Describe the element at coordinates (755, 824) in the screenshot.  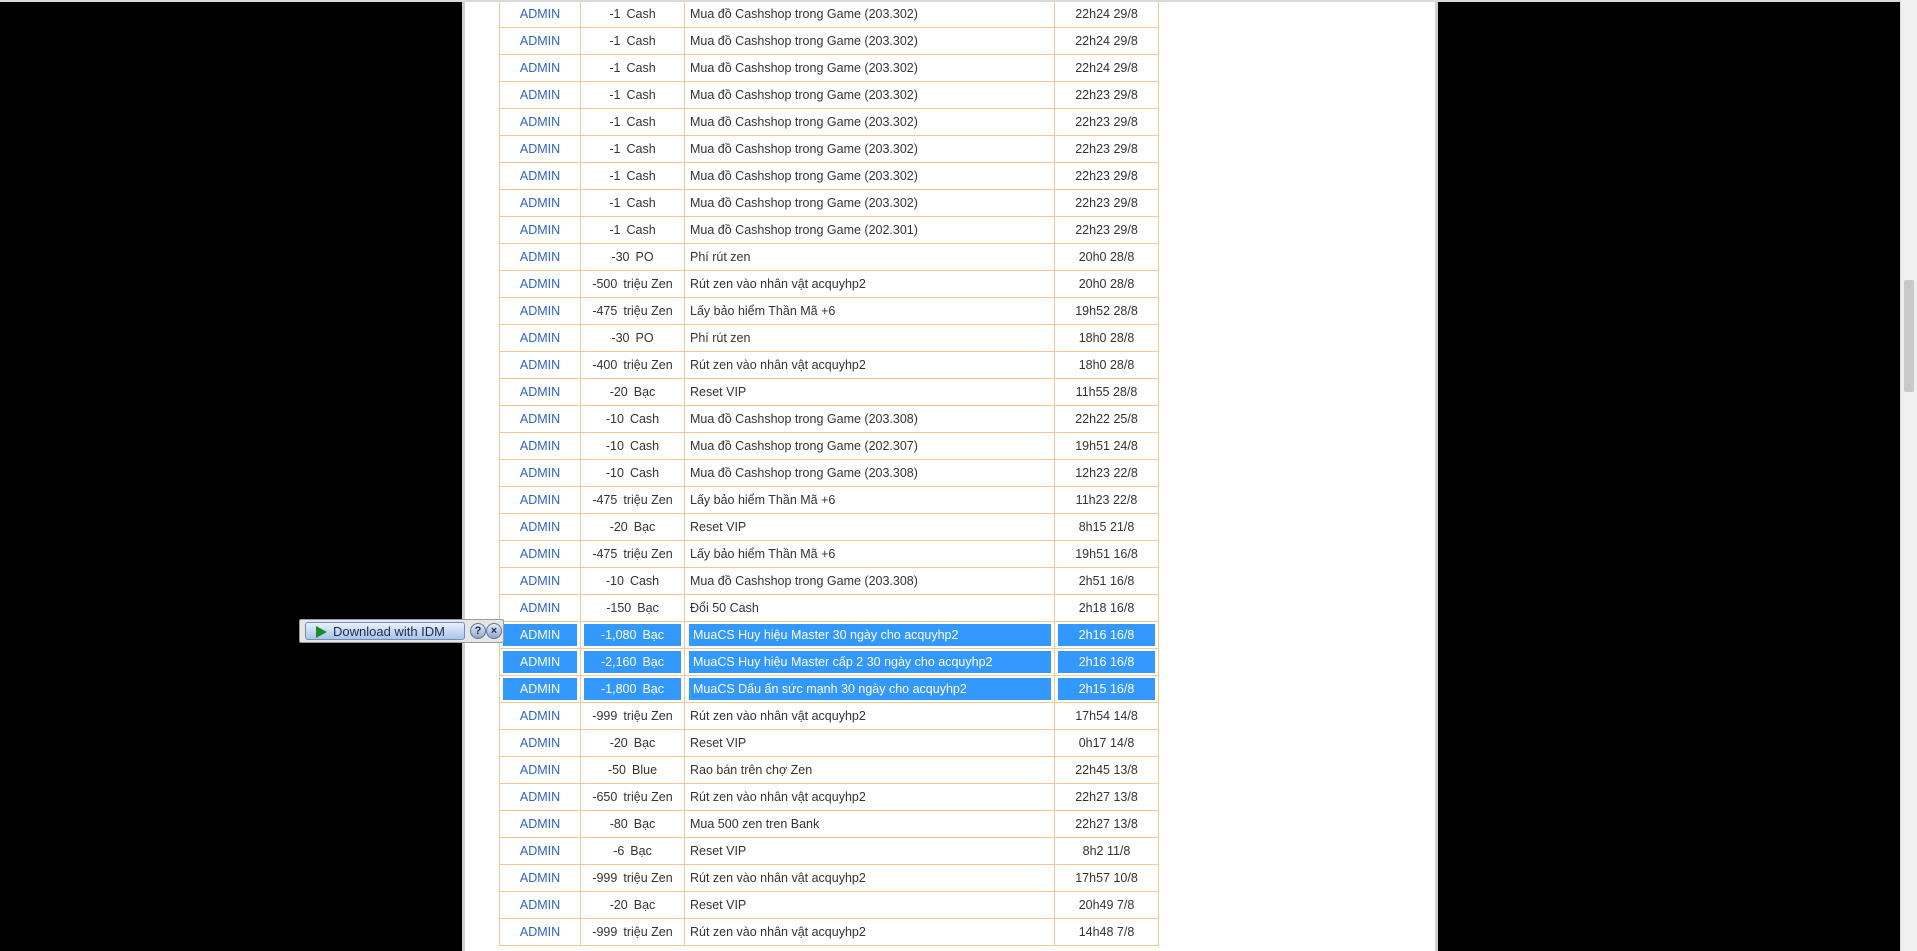
I see `description-text: Mua 500 zen tren Bank` at that location.